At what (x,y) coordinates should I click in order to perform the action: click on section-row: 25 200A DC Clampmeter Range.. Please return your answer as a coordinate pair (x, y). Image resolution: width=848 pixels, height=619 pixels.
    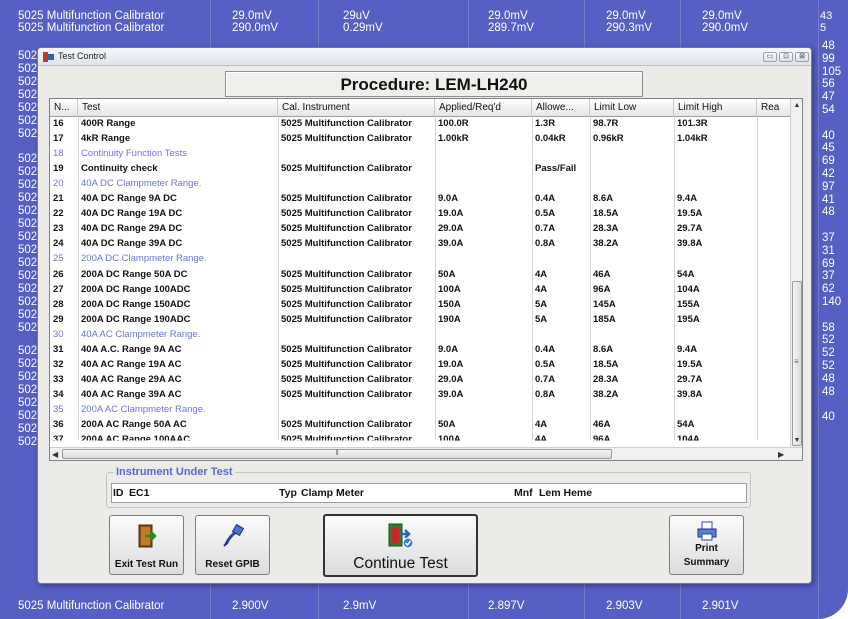
    Looking at the image, I should click on (421, 259).